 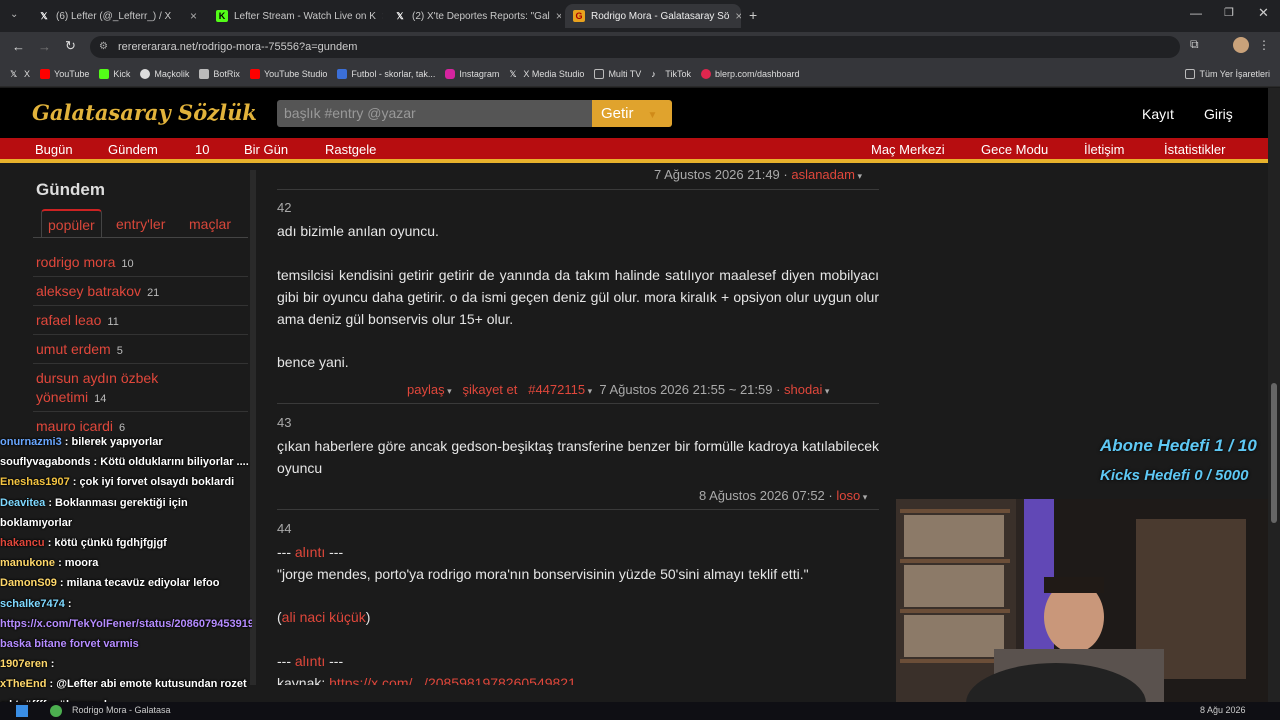 What do you see at coordinates (144, 112) in the screenshot?
I see `site-logo: Galatasaray Sözlük` at bounding box center [144, 112].